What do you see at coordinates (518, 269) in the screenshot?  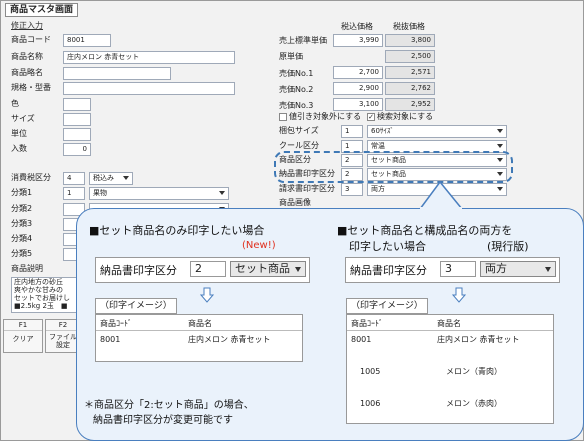 I see `right-delivery-print-select: 両方` at bounding box center [518, 269].